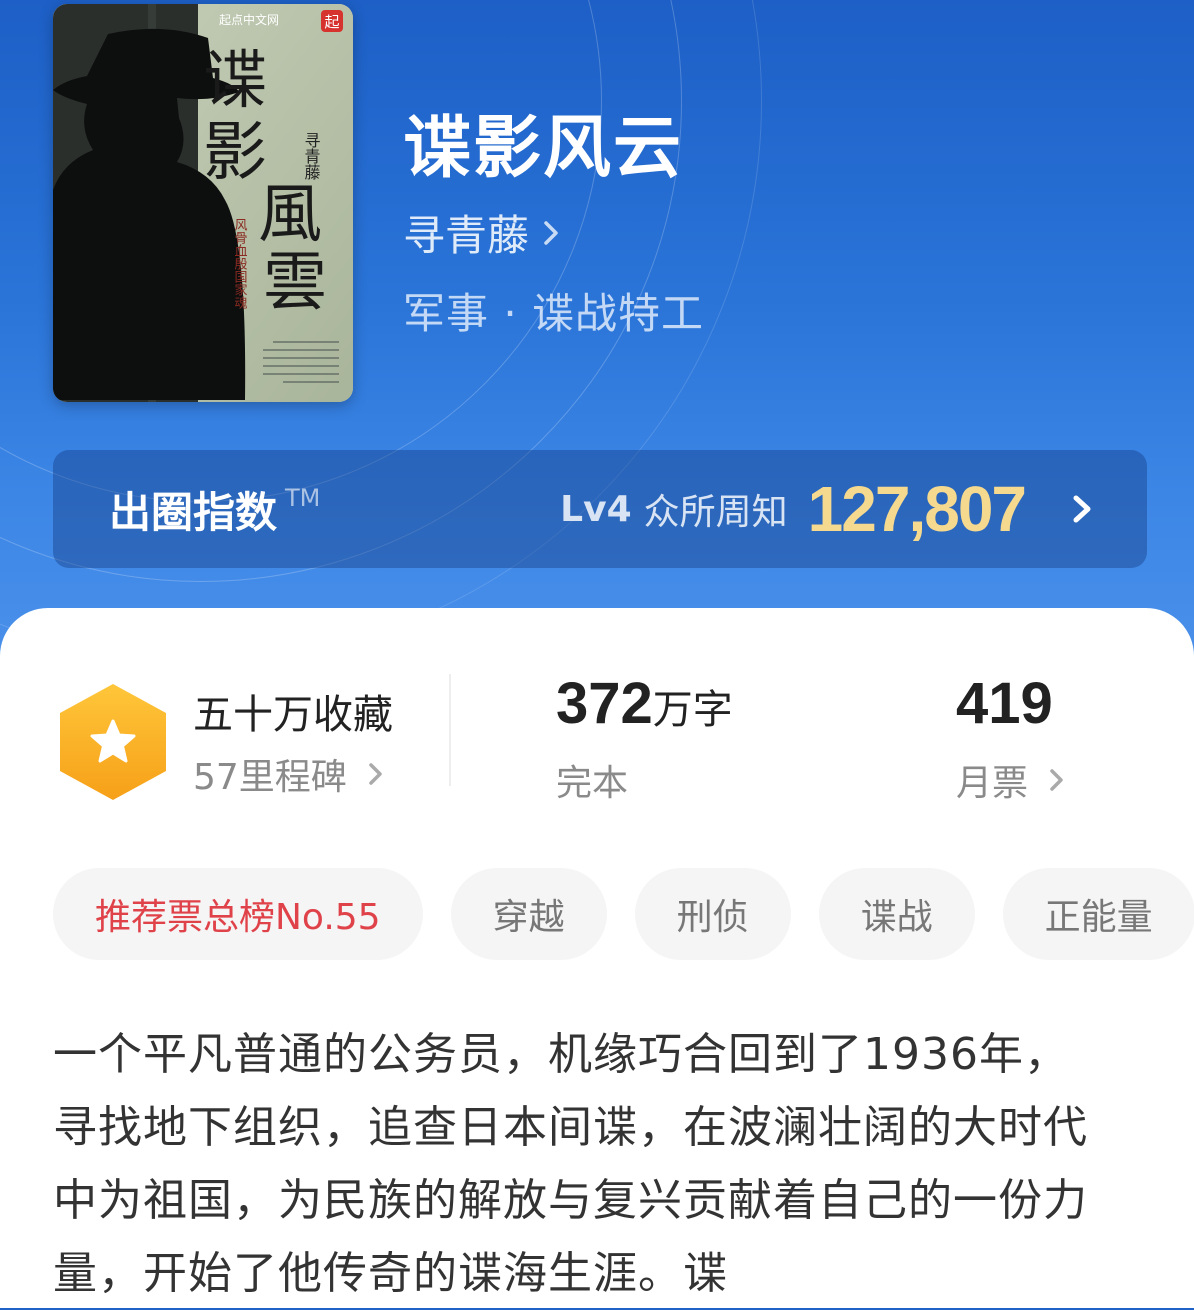 The width and height of the screenshot is (1194, 1310). I want to click on cover-author: 寻青藤, so click(311, 156).